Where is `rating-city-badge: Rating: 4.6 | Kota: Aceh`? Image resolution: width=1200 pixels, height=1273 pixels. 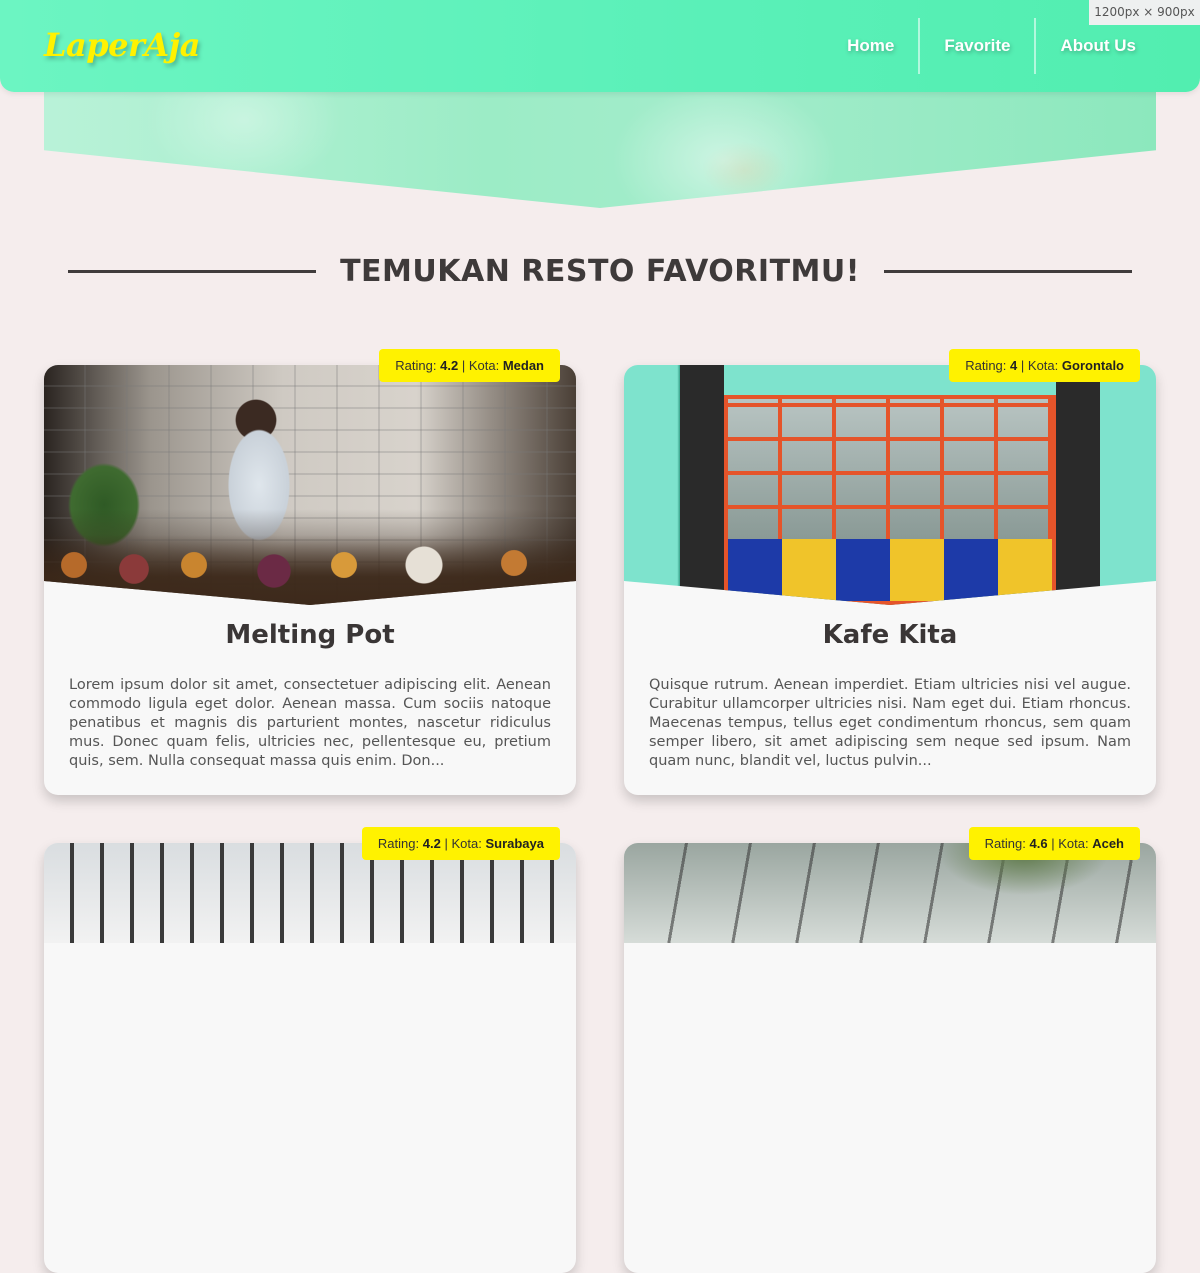
rating-city-badge: Rating: 4.6 | Kota: Aceh is located at coordinates (1054, 843).